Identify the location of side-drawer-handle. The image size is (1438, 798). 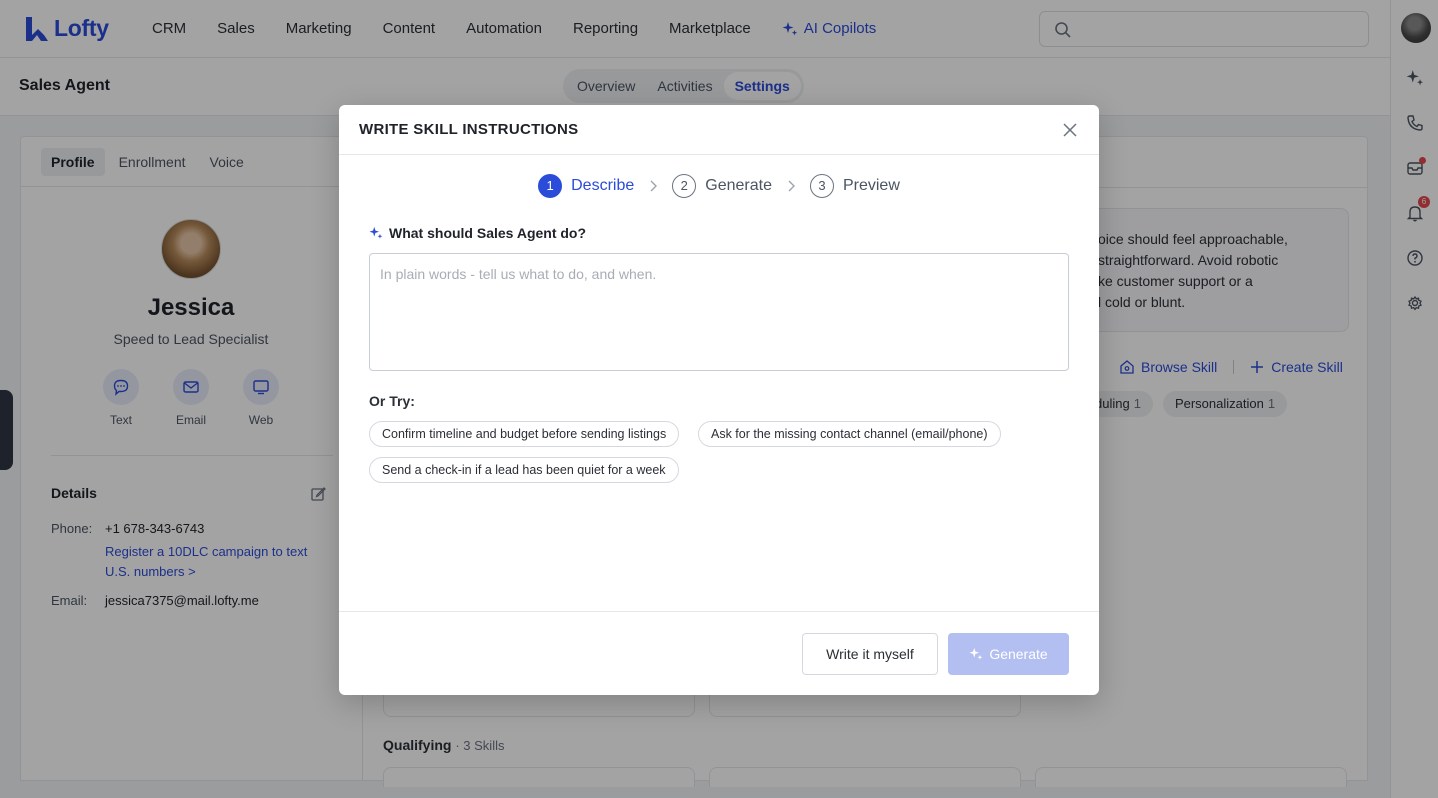
(6, 430).